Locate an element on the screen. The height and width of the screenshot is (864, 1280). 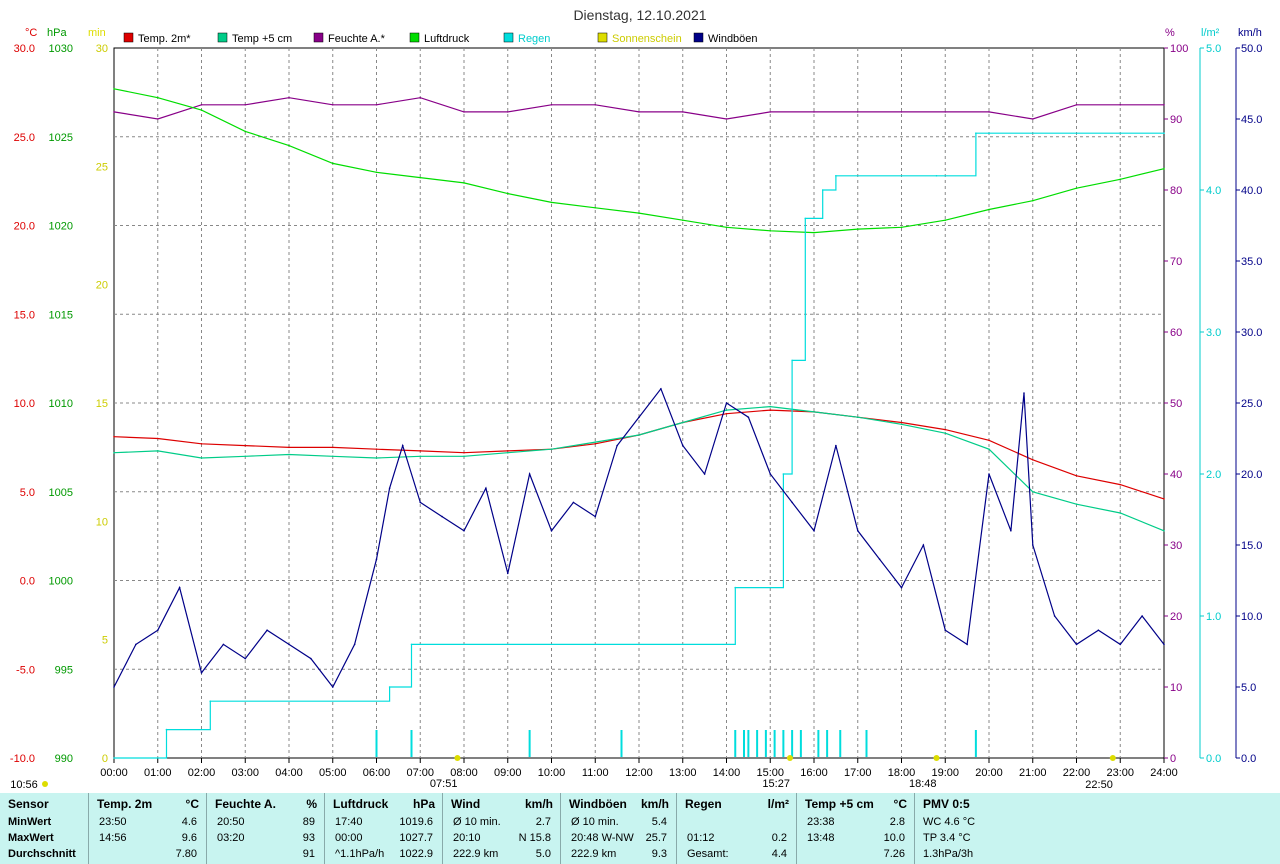
stats-cell-label: 20:10 is located at coordinates (467, 838).